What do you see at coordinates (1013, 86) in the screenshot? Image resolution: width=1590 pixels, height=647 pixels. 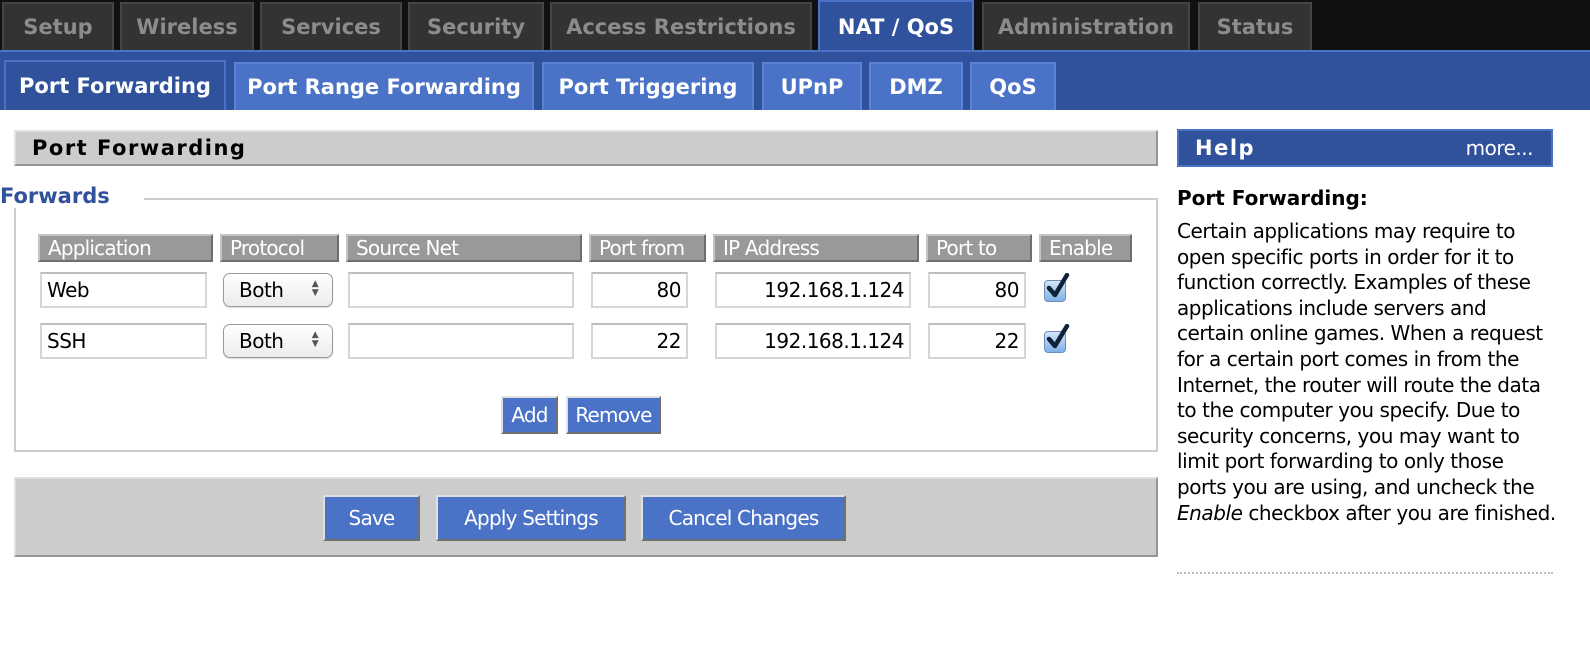 I see `sub-tab-qos: QoS` at bounding box center [1013, 86].